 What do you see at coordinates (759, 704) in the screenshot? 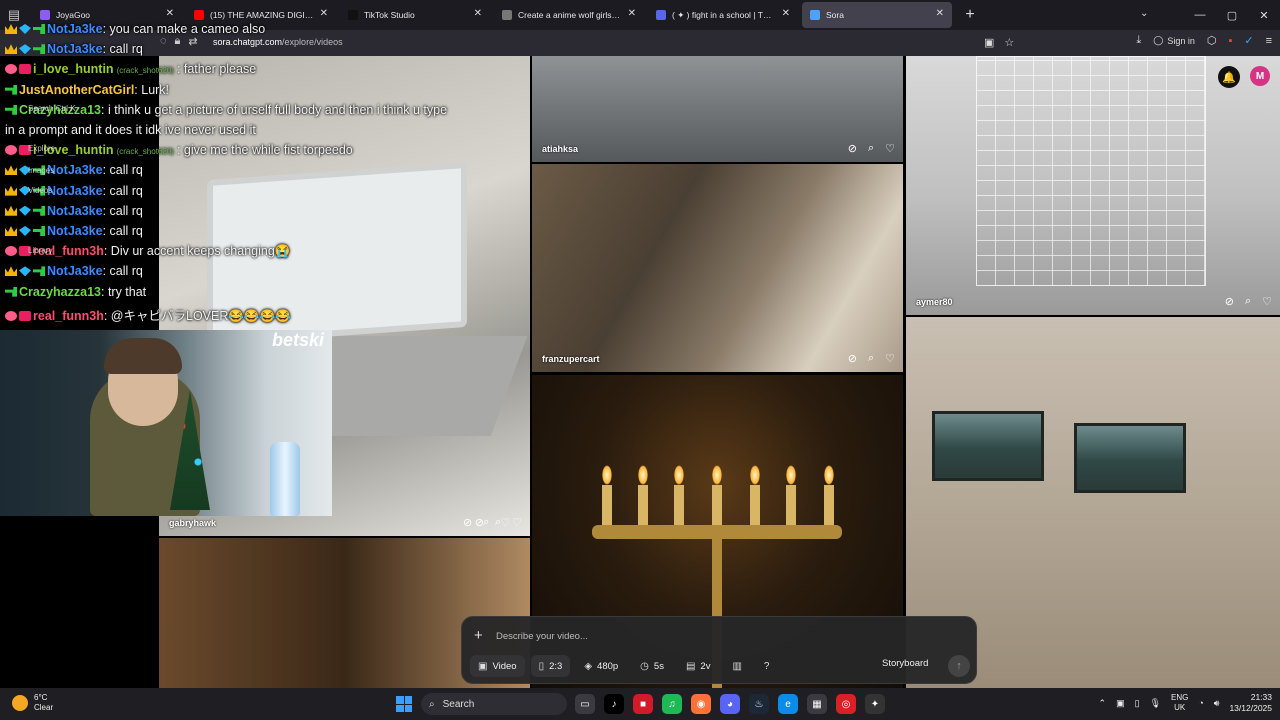
I see `taskbar-app-icon: ♨` at bounding box center [759, 704].